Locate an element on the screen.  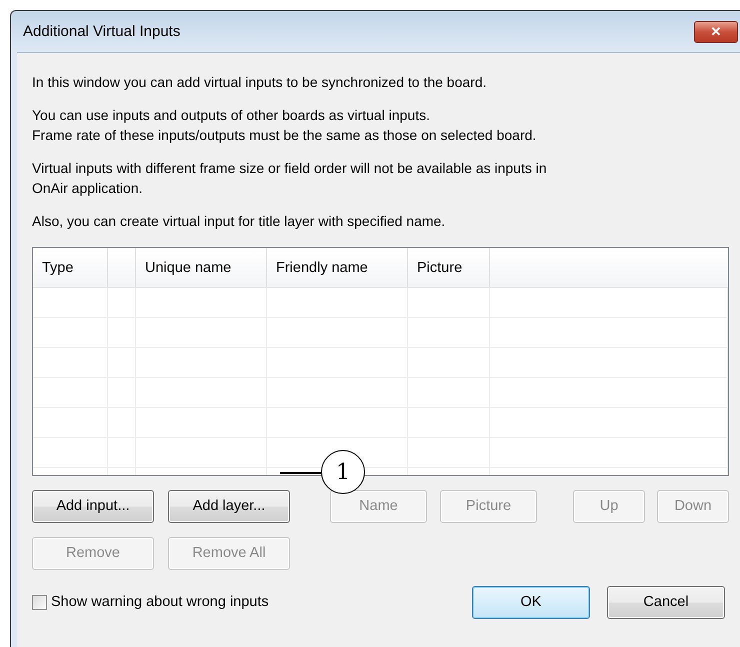
ok-button: OK is located at coordinates (531, 602).